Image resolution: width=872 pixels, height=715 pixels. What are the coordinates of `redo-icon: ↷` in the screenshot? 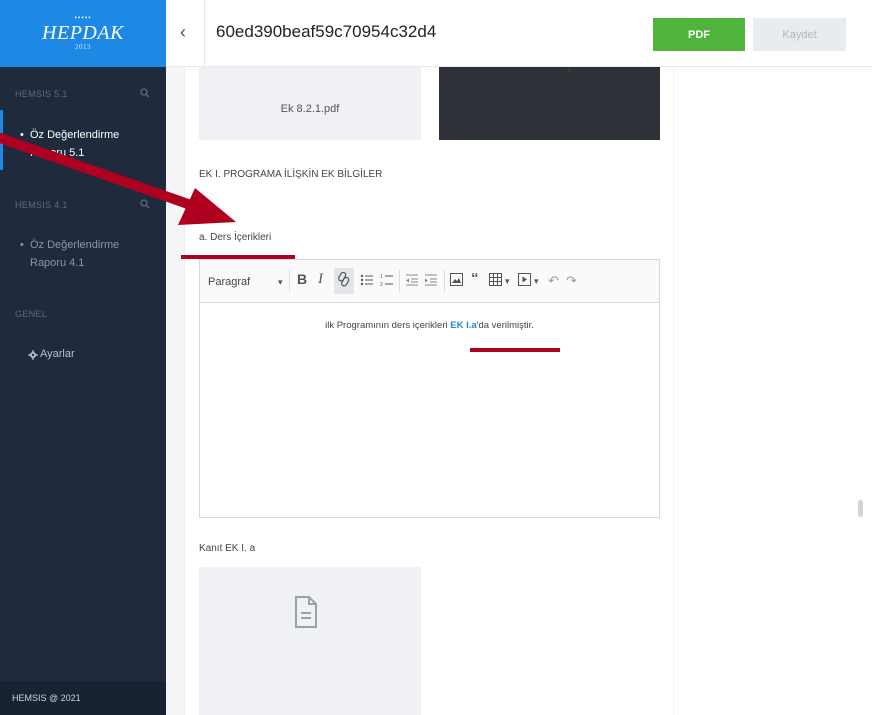 It's located at (571, 281).